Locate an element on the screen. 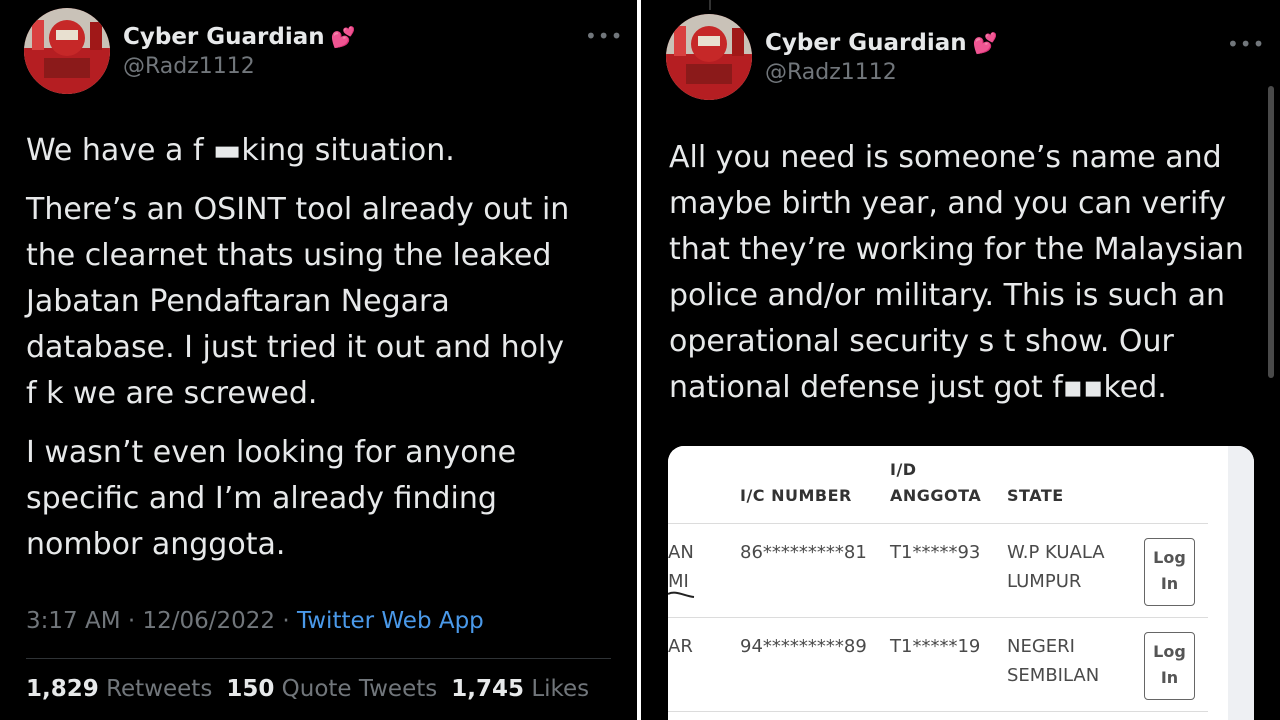 Image resolution: width=1280 pixels, height=720 pixels. id-anggota-cell: T1*****93 is located at coordinates (935, 552).